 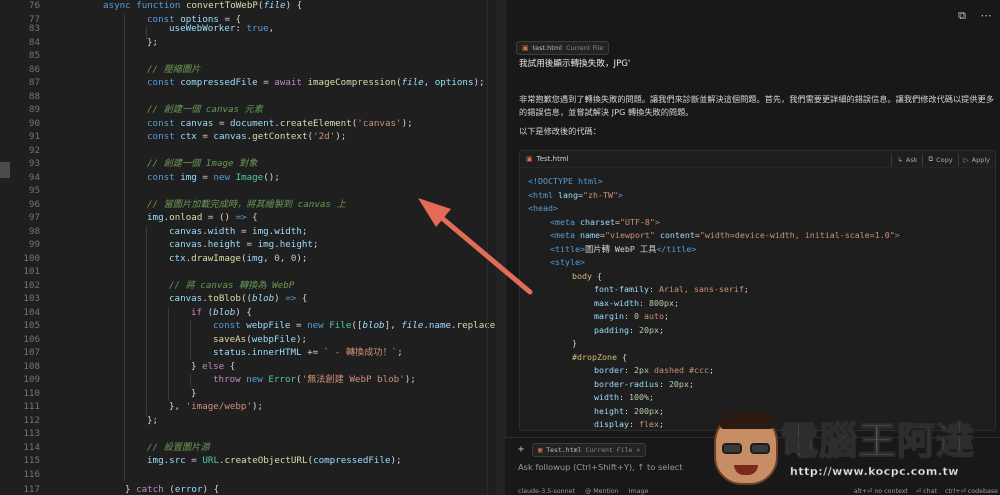 I want to click on line-number: 89, so click(x=34, y=109).